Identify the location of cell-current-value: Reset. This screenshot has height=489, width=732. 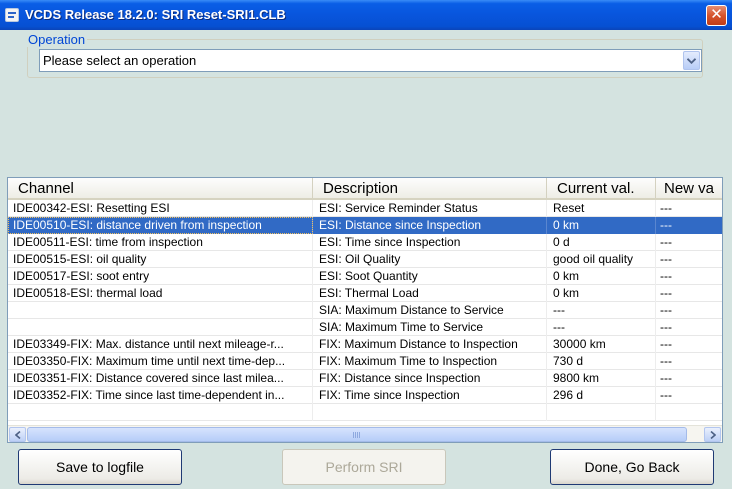
(601, 208).